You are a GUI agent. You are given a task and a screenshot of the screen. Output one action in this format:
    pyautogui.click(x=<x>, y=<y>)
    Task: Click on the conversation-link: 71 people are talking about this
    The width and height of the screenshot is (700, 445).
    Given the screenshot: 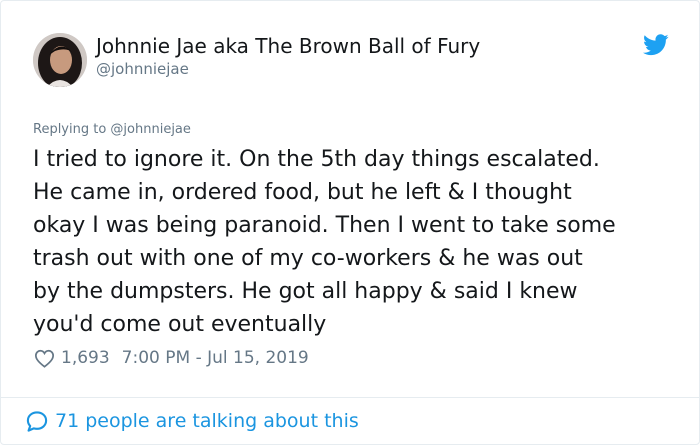 What is the action you would take?
    pyautogui.click(x=192, y=421)
    